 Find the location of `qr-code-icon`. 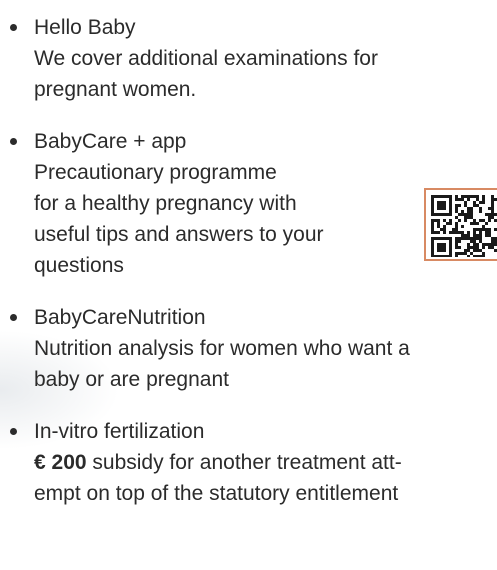

qr-code-icon is located at coordinates (460, 224).